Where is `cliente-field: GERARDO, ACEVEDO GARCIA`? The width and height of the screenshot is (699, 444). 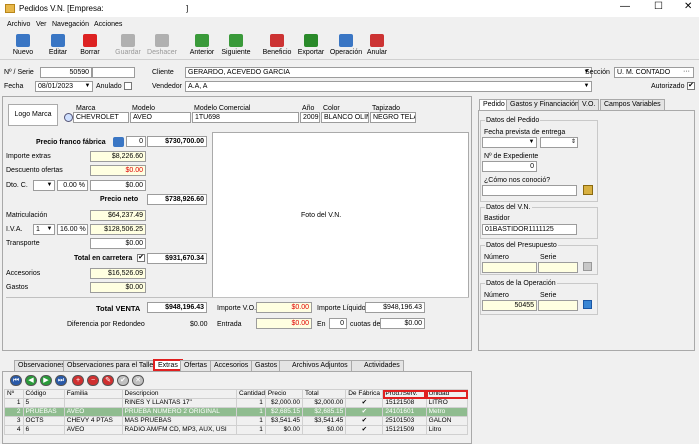 cliente-field: GERARDO, ACEVEDO GARCIA is located at coordinates (388, 72).